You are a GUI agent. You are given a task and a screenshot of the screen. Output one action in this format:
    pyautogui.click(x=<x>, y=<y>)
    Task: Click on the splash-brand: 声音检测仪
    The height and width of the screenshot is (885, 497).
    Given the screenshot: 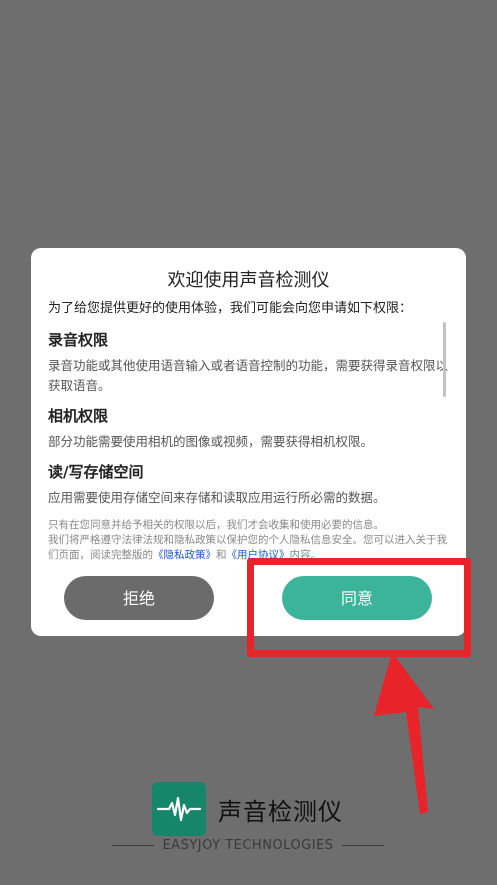 What is the action you would take?
    pyautogui.click(x=247, y=809)
    